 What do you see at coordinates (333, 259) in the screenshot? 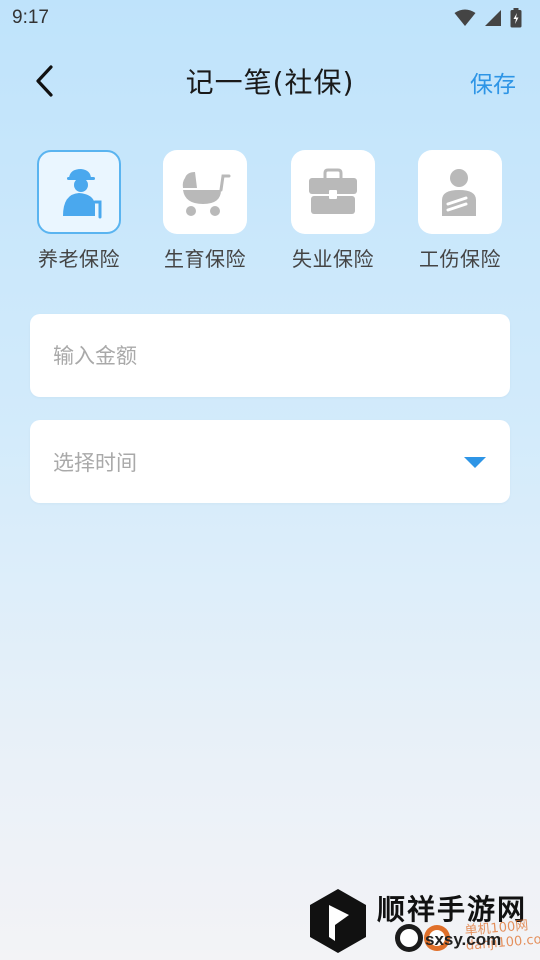
I see `category-unemployment-label: 失业保险` at bounding box center [333, 259].